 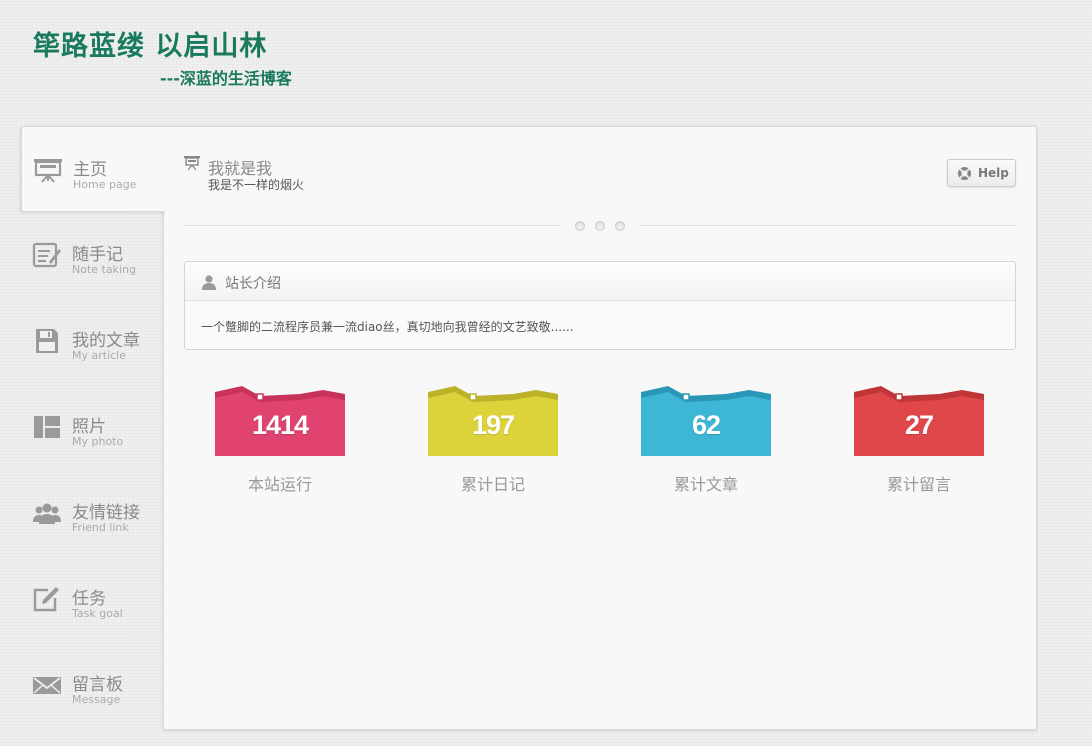 I want to click on nav-sublabel: My photo, so click(x=98, y=441).